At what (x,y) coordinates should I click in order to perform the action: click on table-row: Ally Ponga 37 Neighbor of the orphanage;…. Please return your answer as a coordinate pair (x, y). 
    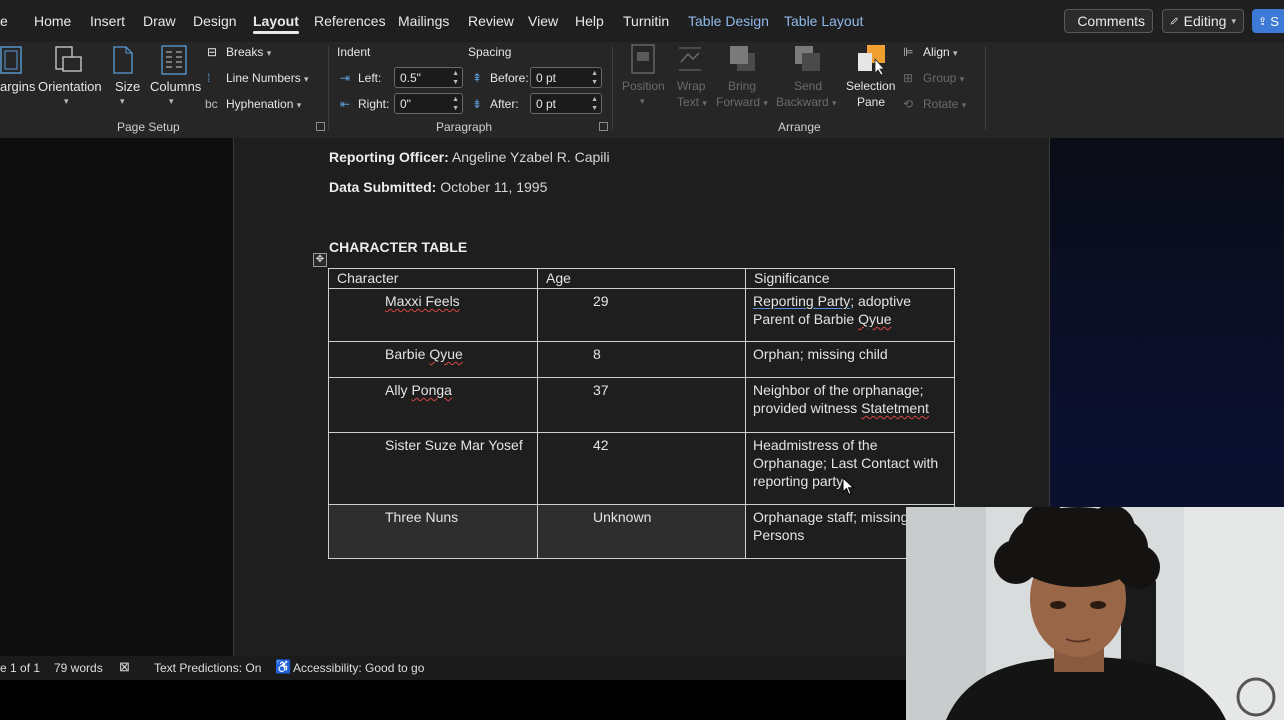
    Looking at the image, I should click on (641, 405).